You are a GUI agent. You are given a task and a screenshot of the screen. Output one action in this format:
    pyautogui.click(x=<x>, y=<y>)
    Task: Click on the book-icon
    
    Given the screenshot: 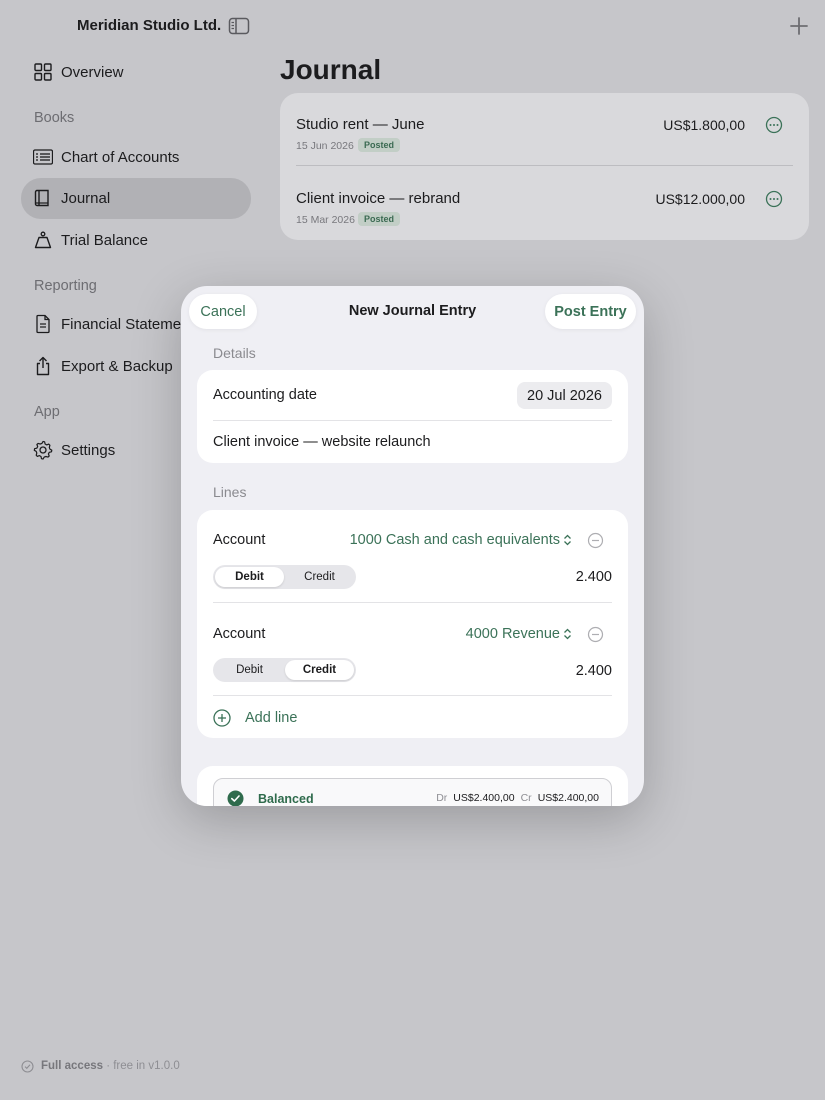 What is the action you would take?
    pyautogui.click(x=41, y=198)
    